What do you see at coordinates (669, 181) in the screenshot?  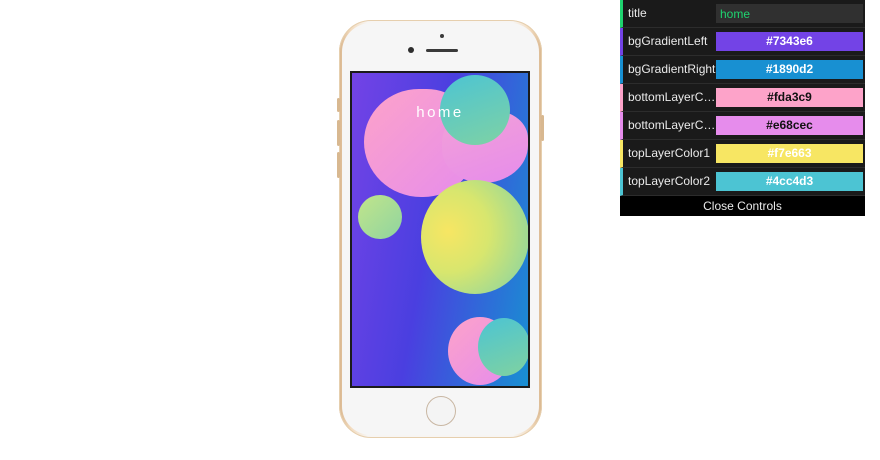 I see `control-label: topLayerColor2` at bounding box center [669, 181].